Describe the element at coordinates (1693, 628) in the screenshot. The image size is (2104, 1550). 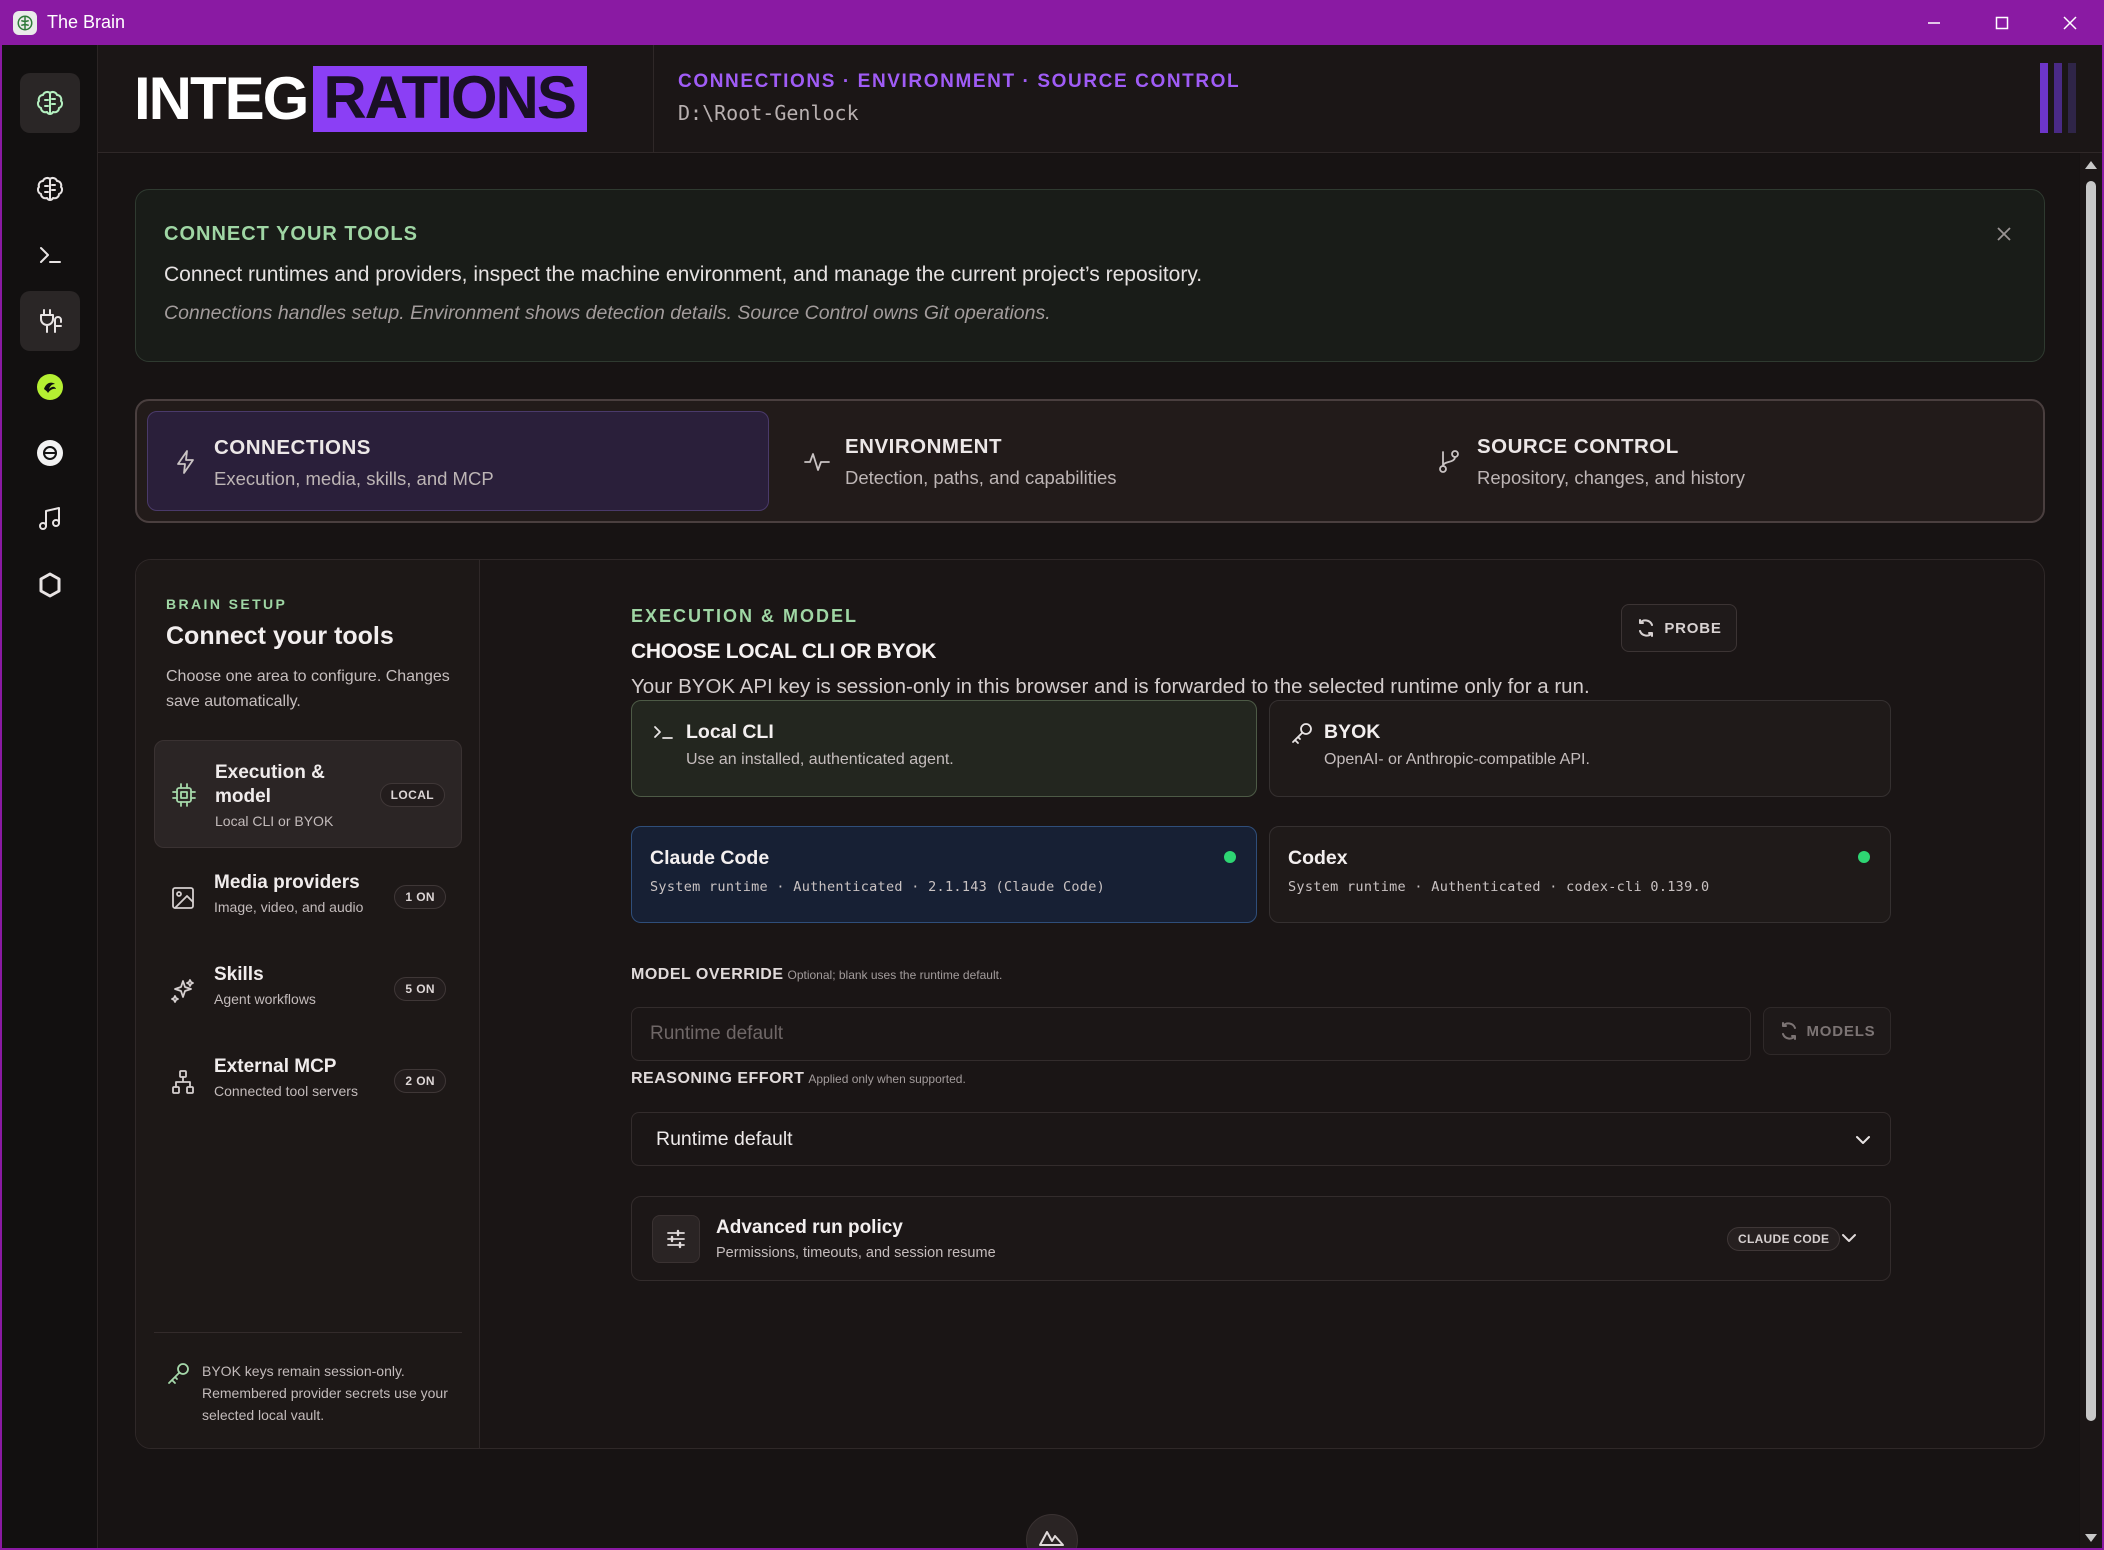
I see `probe-label: PROBE` at that location.